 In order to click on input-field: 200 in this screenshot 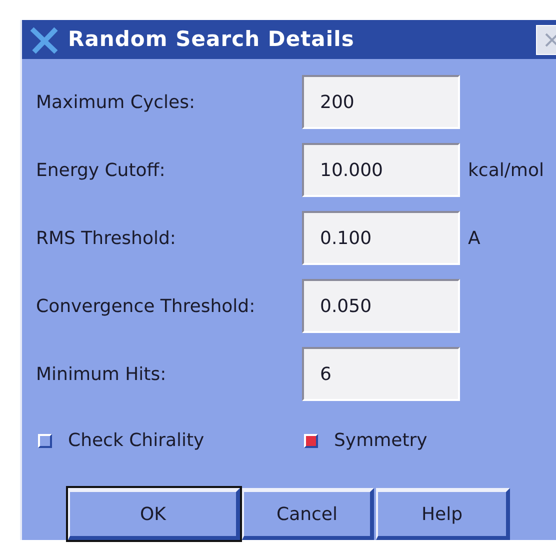, I will do `click(381, 102)`.